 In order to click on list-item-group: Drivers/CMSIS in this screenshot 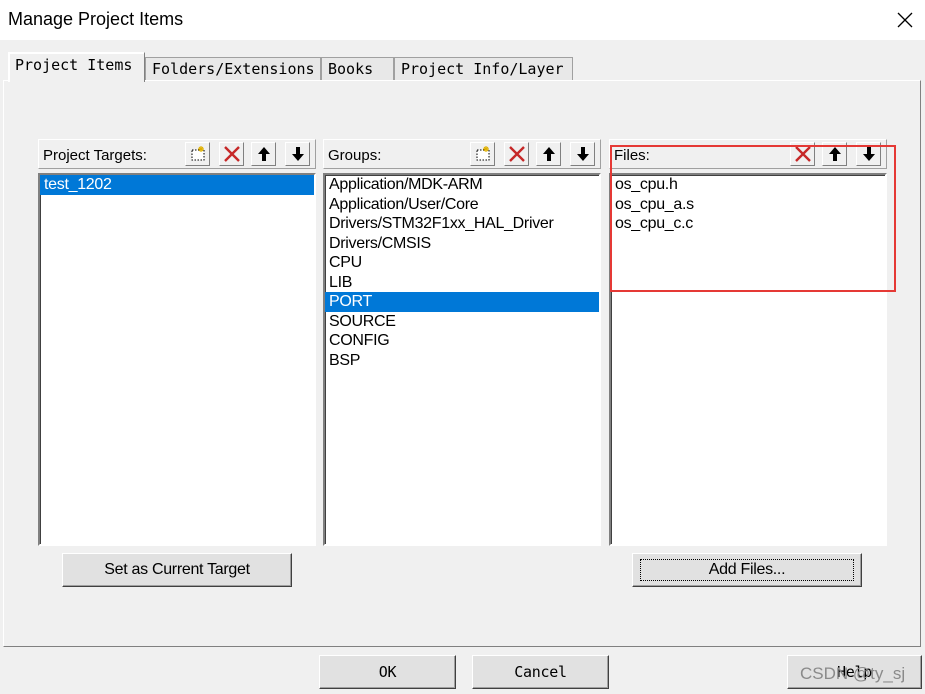, I will do `click(462, 244)`.